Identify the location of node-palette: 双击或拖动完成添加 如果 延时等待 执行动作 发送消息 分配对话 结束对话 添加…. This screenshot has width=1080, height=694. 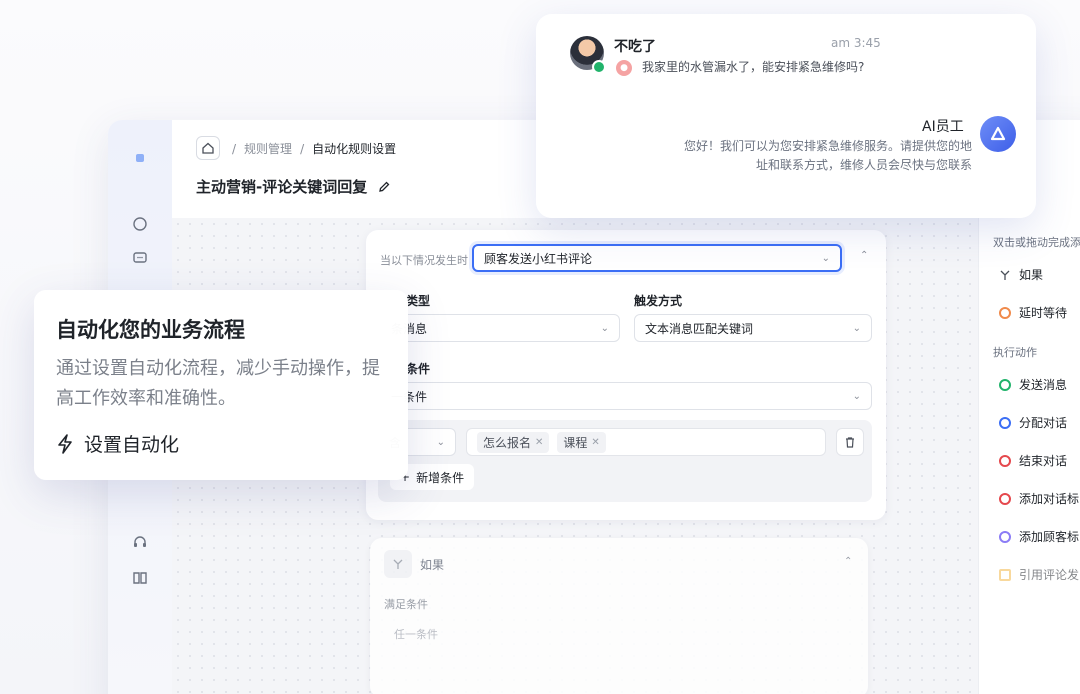
(1029, 456).